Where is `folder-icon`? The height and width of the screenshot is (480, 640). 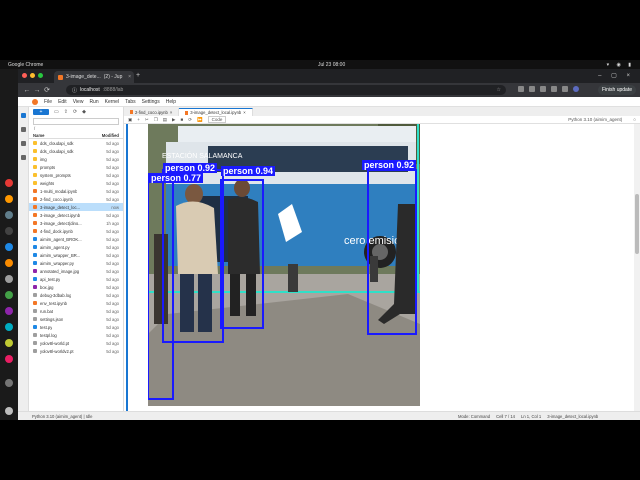 folder-icon is located at coordinates (23, 115).